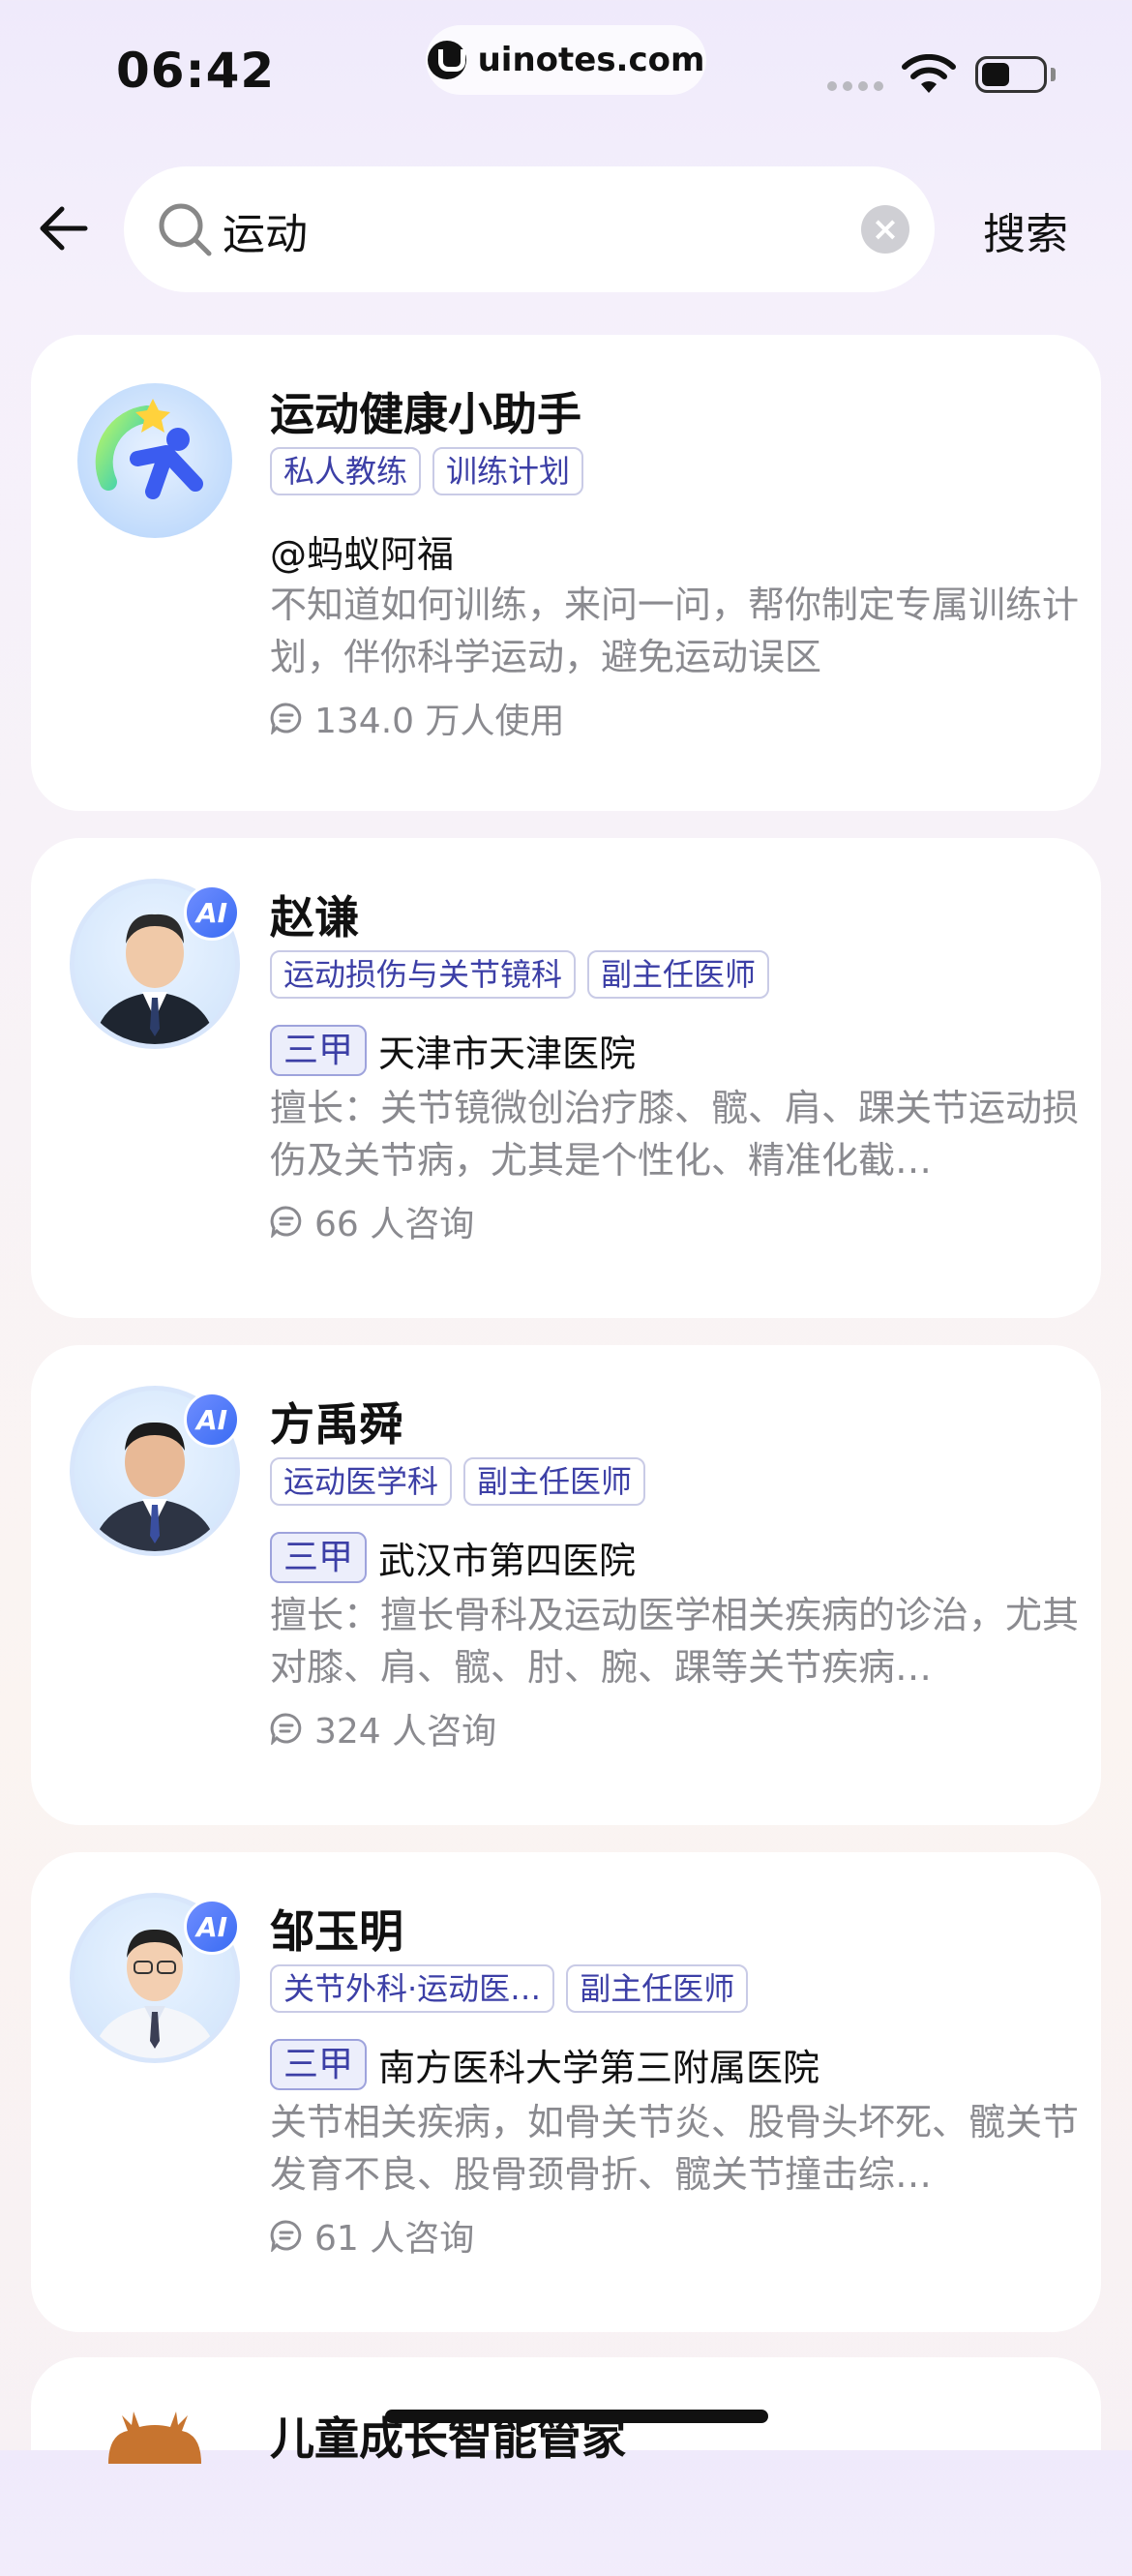  I want to click on hospital-line: 三甲 南方医科大学第三附属医院, so click(545, 2064).